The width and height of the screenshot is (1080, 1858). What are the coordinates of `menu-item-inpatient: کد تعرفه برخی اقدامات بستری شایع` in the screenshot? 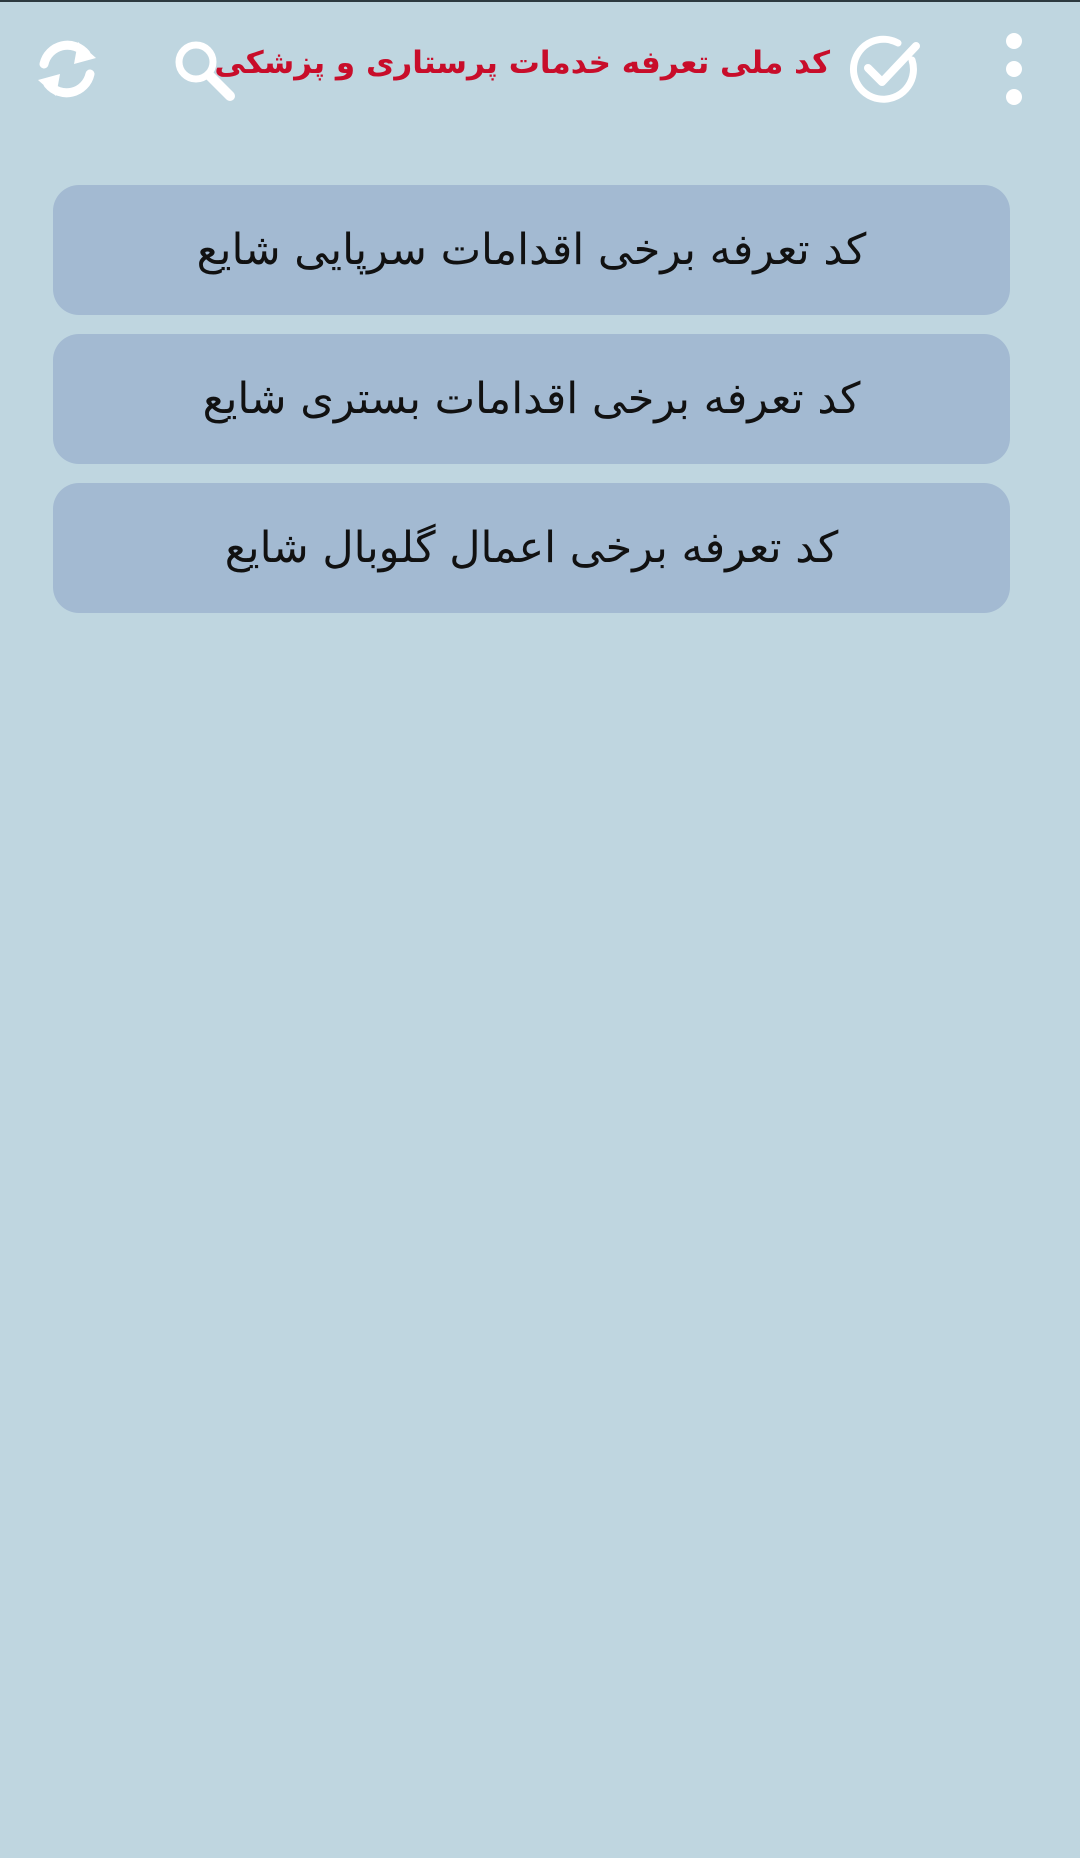 It's located at (531, 399).